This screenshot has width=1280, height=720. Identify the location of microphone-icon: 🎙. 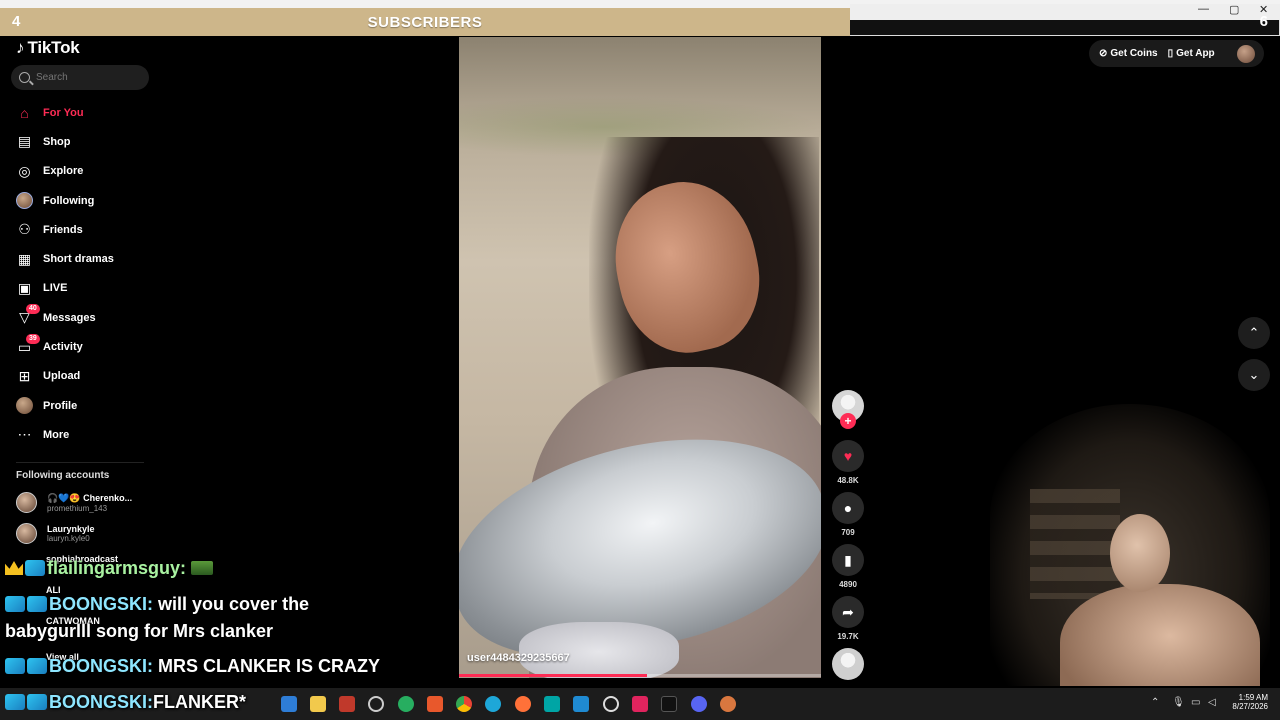
(1178, 702).